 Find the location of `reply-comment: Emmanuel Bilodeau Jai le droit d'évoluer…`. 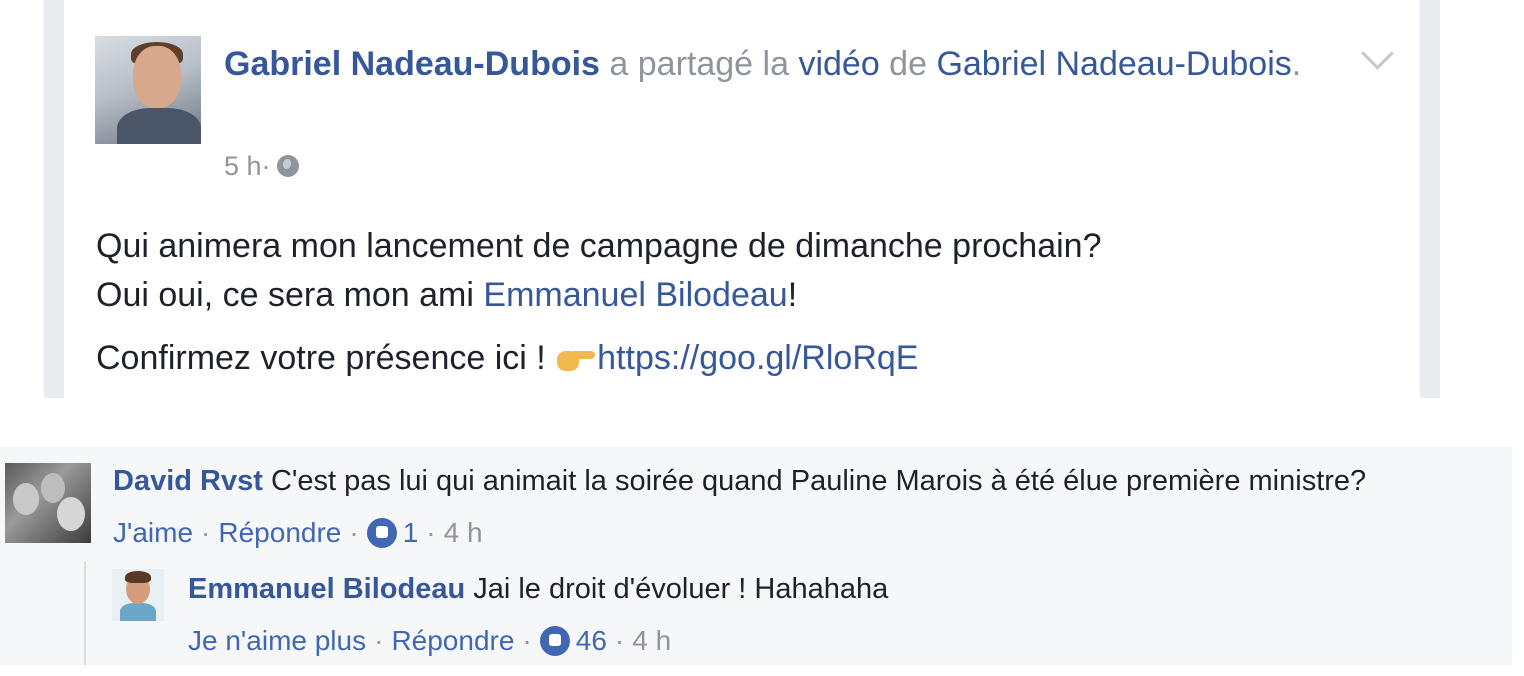

reply-comment: Emmanuel Bilodeau Jai le droit d'évoluer… is located at coordinates (838, 615).